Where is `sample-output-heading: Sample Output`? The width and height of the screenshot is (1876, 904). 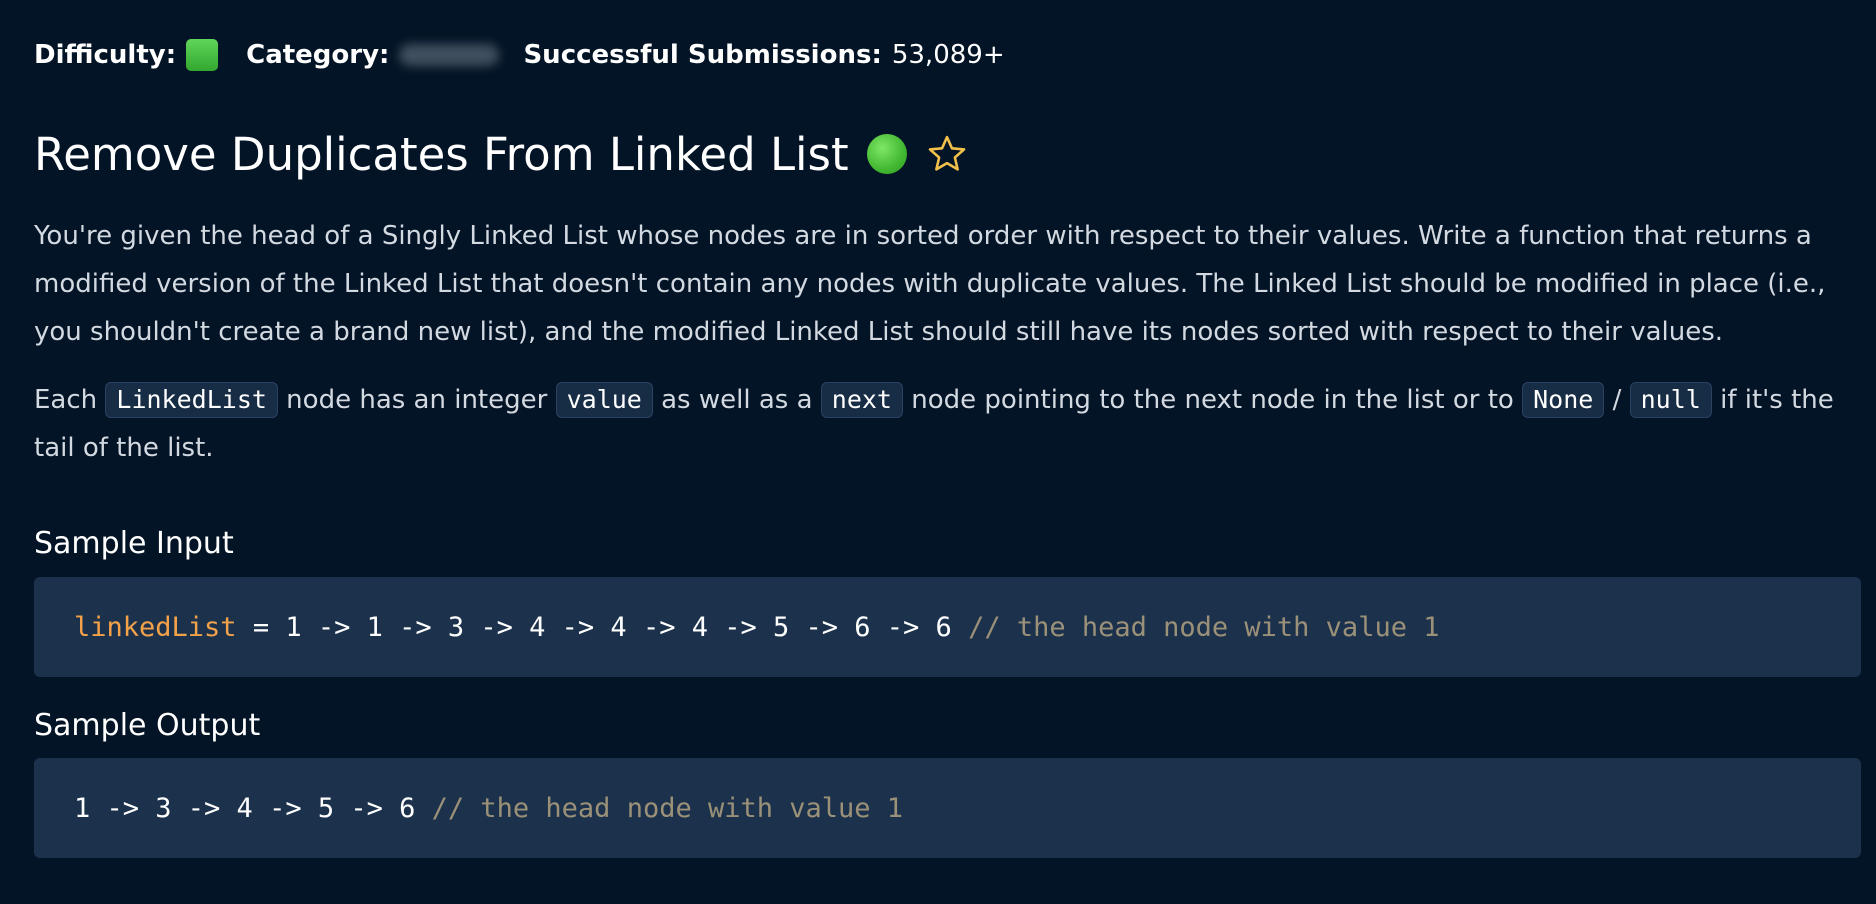 sample-output-heading: Sample Output is located at coordinates (147, 725).